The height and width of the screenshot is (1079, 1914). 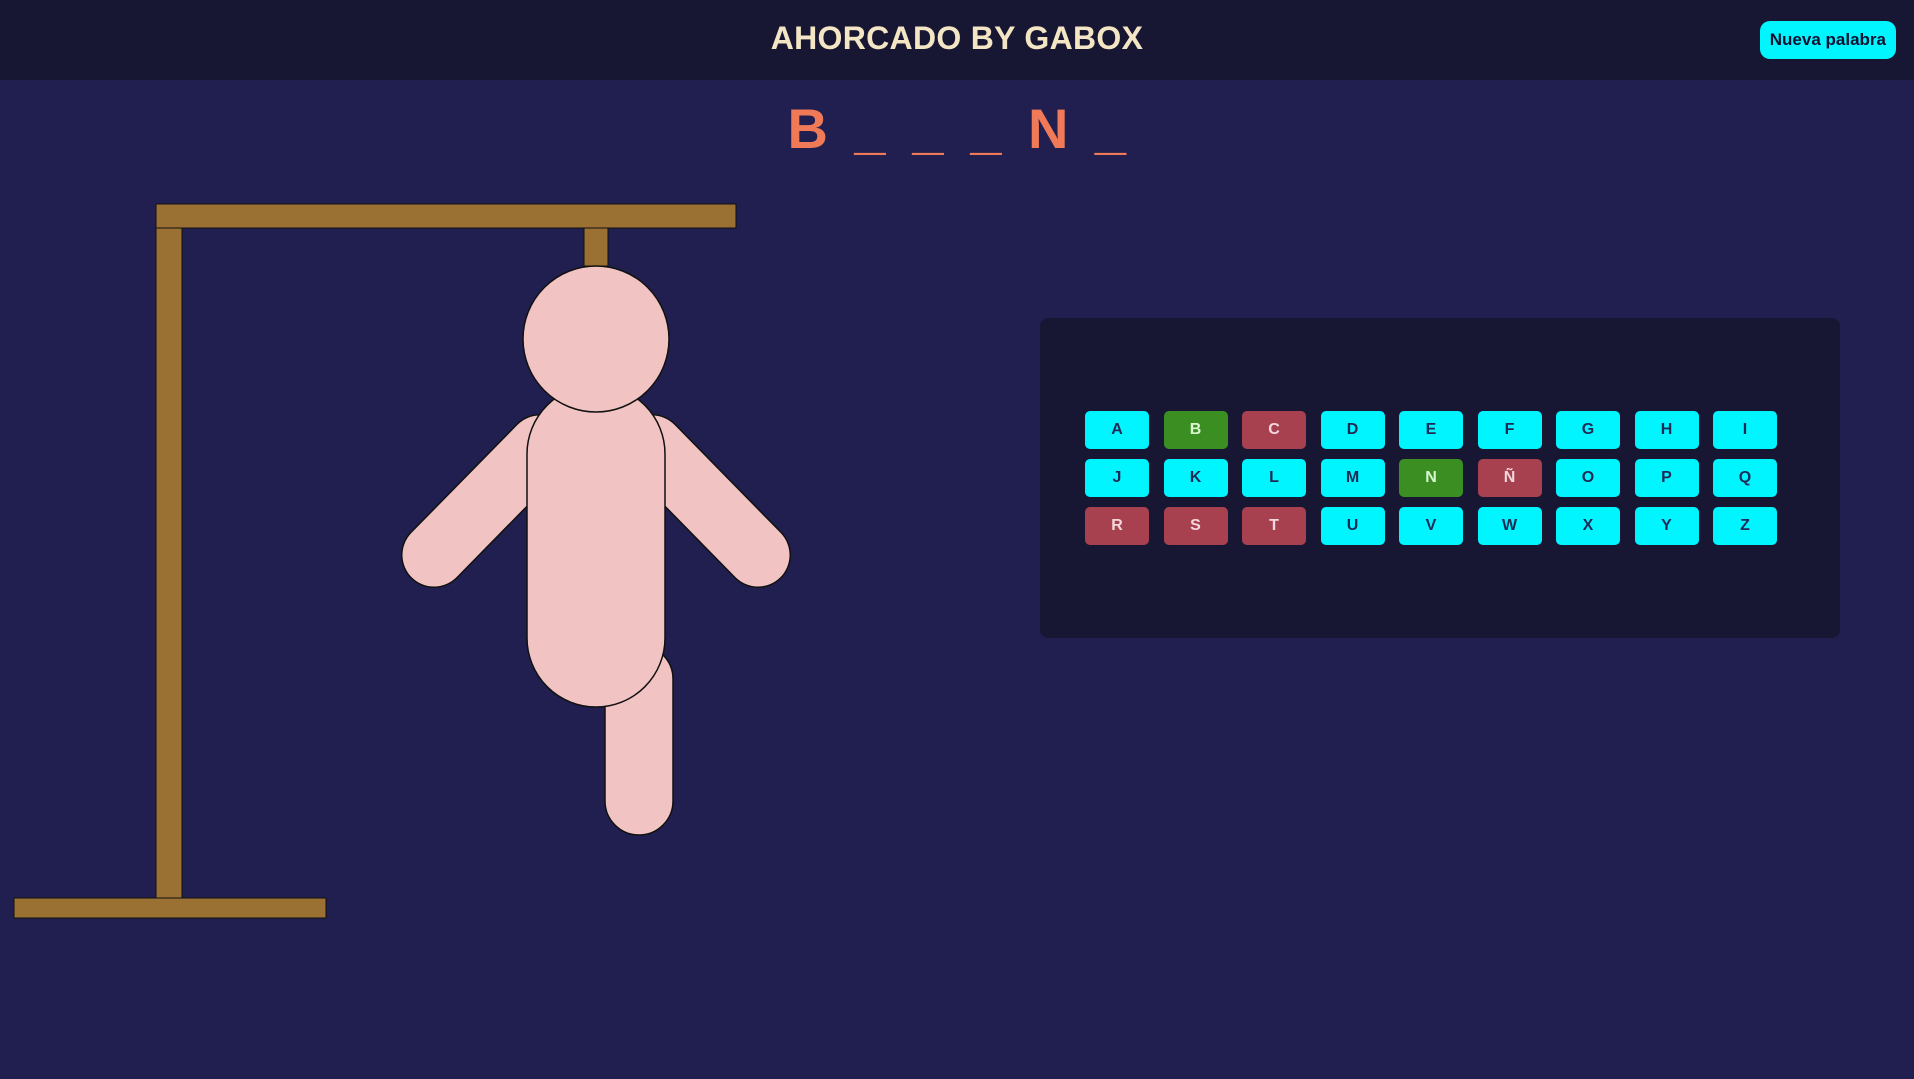 I want to click on letter-key-y: Y, so click(x=1666, y=526).